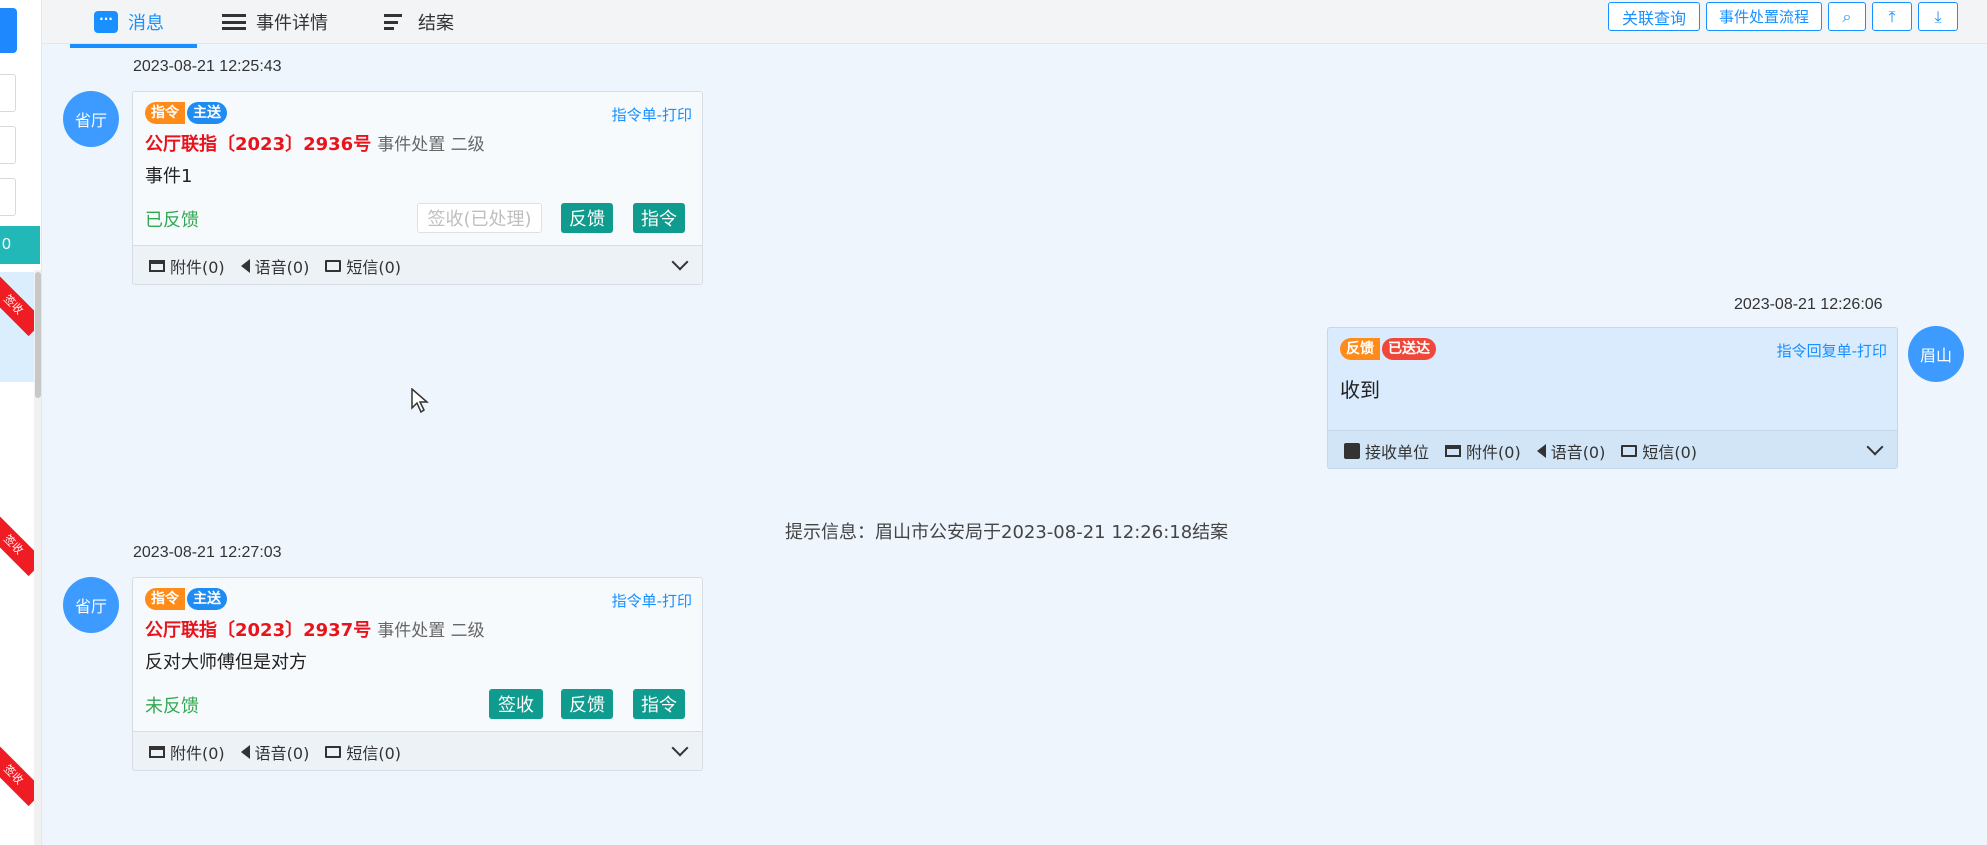 This screenshot has height=845, width=1987. I want to click on related-query-button: 关联查询, so click(1654, 16).